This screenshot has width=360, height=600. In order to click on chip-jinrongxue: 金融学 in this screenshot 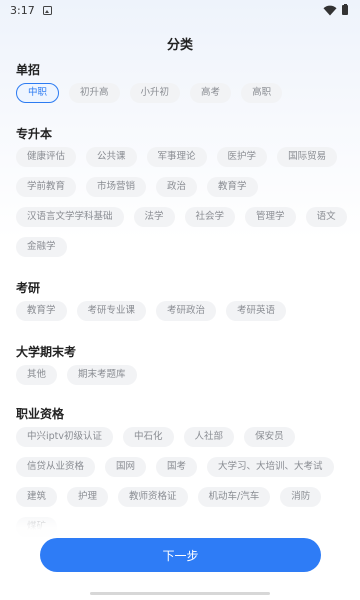, I will do `click(41, 247)`.